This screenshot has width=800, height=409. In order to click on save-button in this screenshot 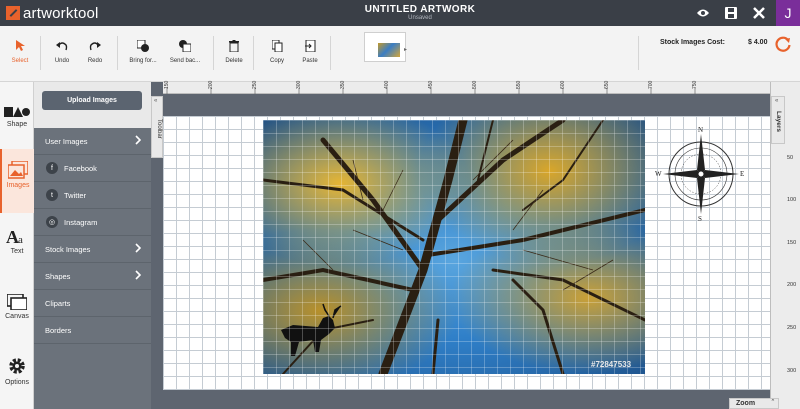, I will do `click(731, 13)`.